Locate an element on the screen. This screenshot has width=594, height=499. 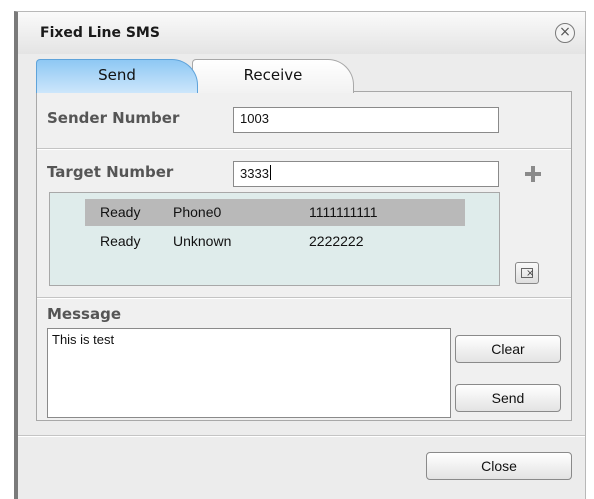
target-number-value: 3333 is located at coordinates (254, 173).